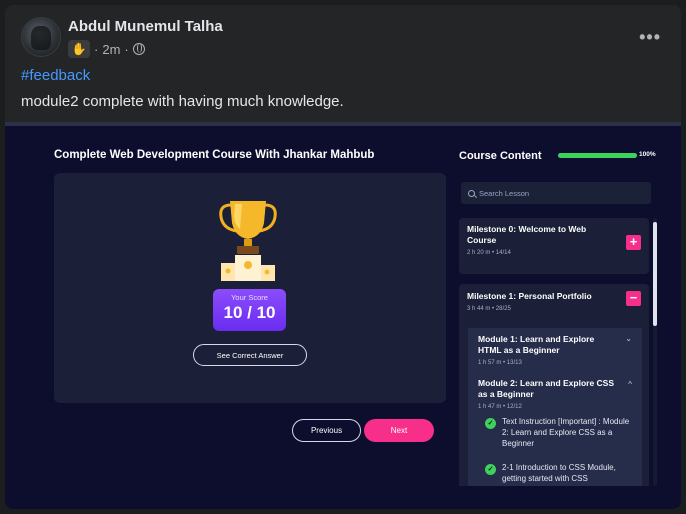 This screenshot has width=686, height=514. What do you see at coordinates (630, 384) in the screenshot?
I see `chevron-up-icon: ^` at bounding box center [630, 384].